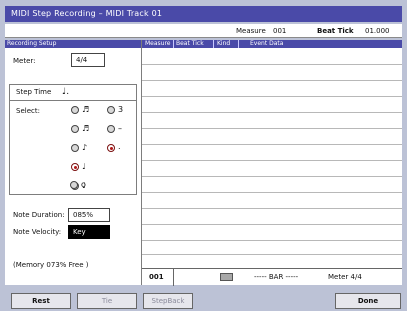 This screenshot has width=407, height=311. I want to click on step-time-value: ♩., so click(66, 92).